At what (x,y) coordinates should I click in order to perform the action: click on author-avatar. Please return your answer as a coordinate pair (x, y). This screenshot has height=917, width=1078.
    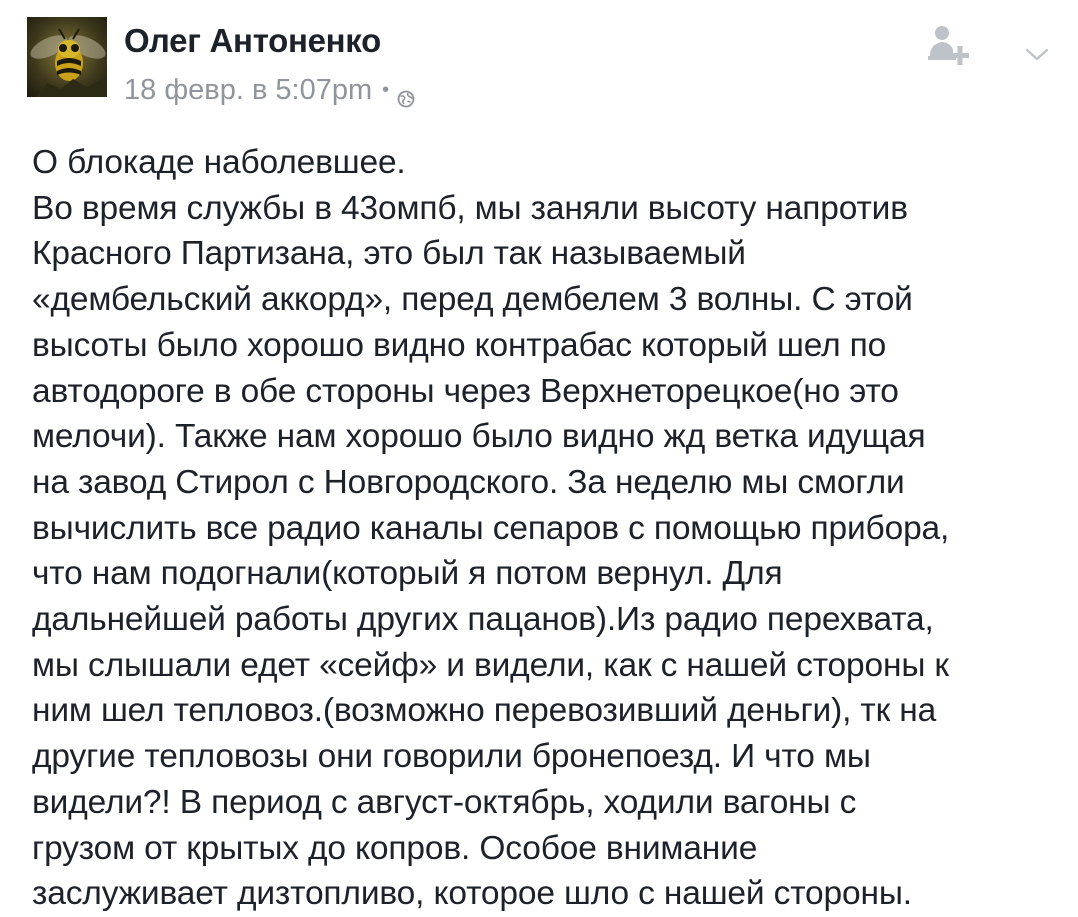
    Looking at the image, I should click on (67, 57).